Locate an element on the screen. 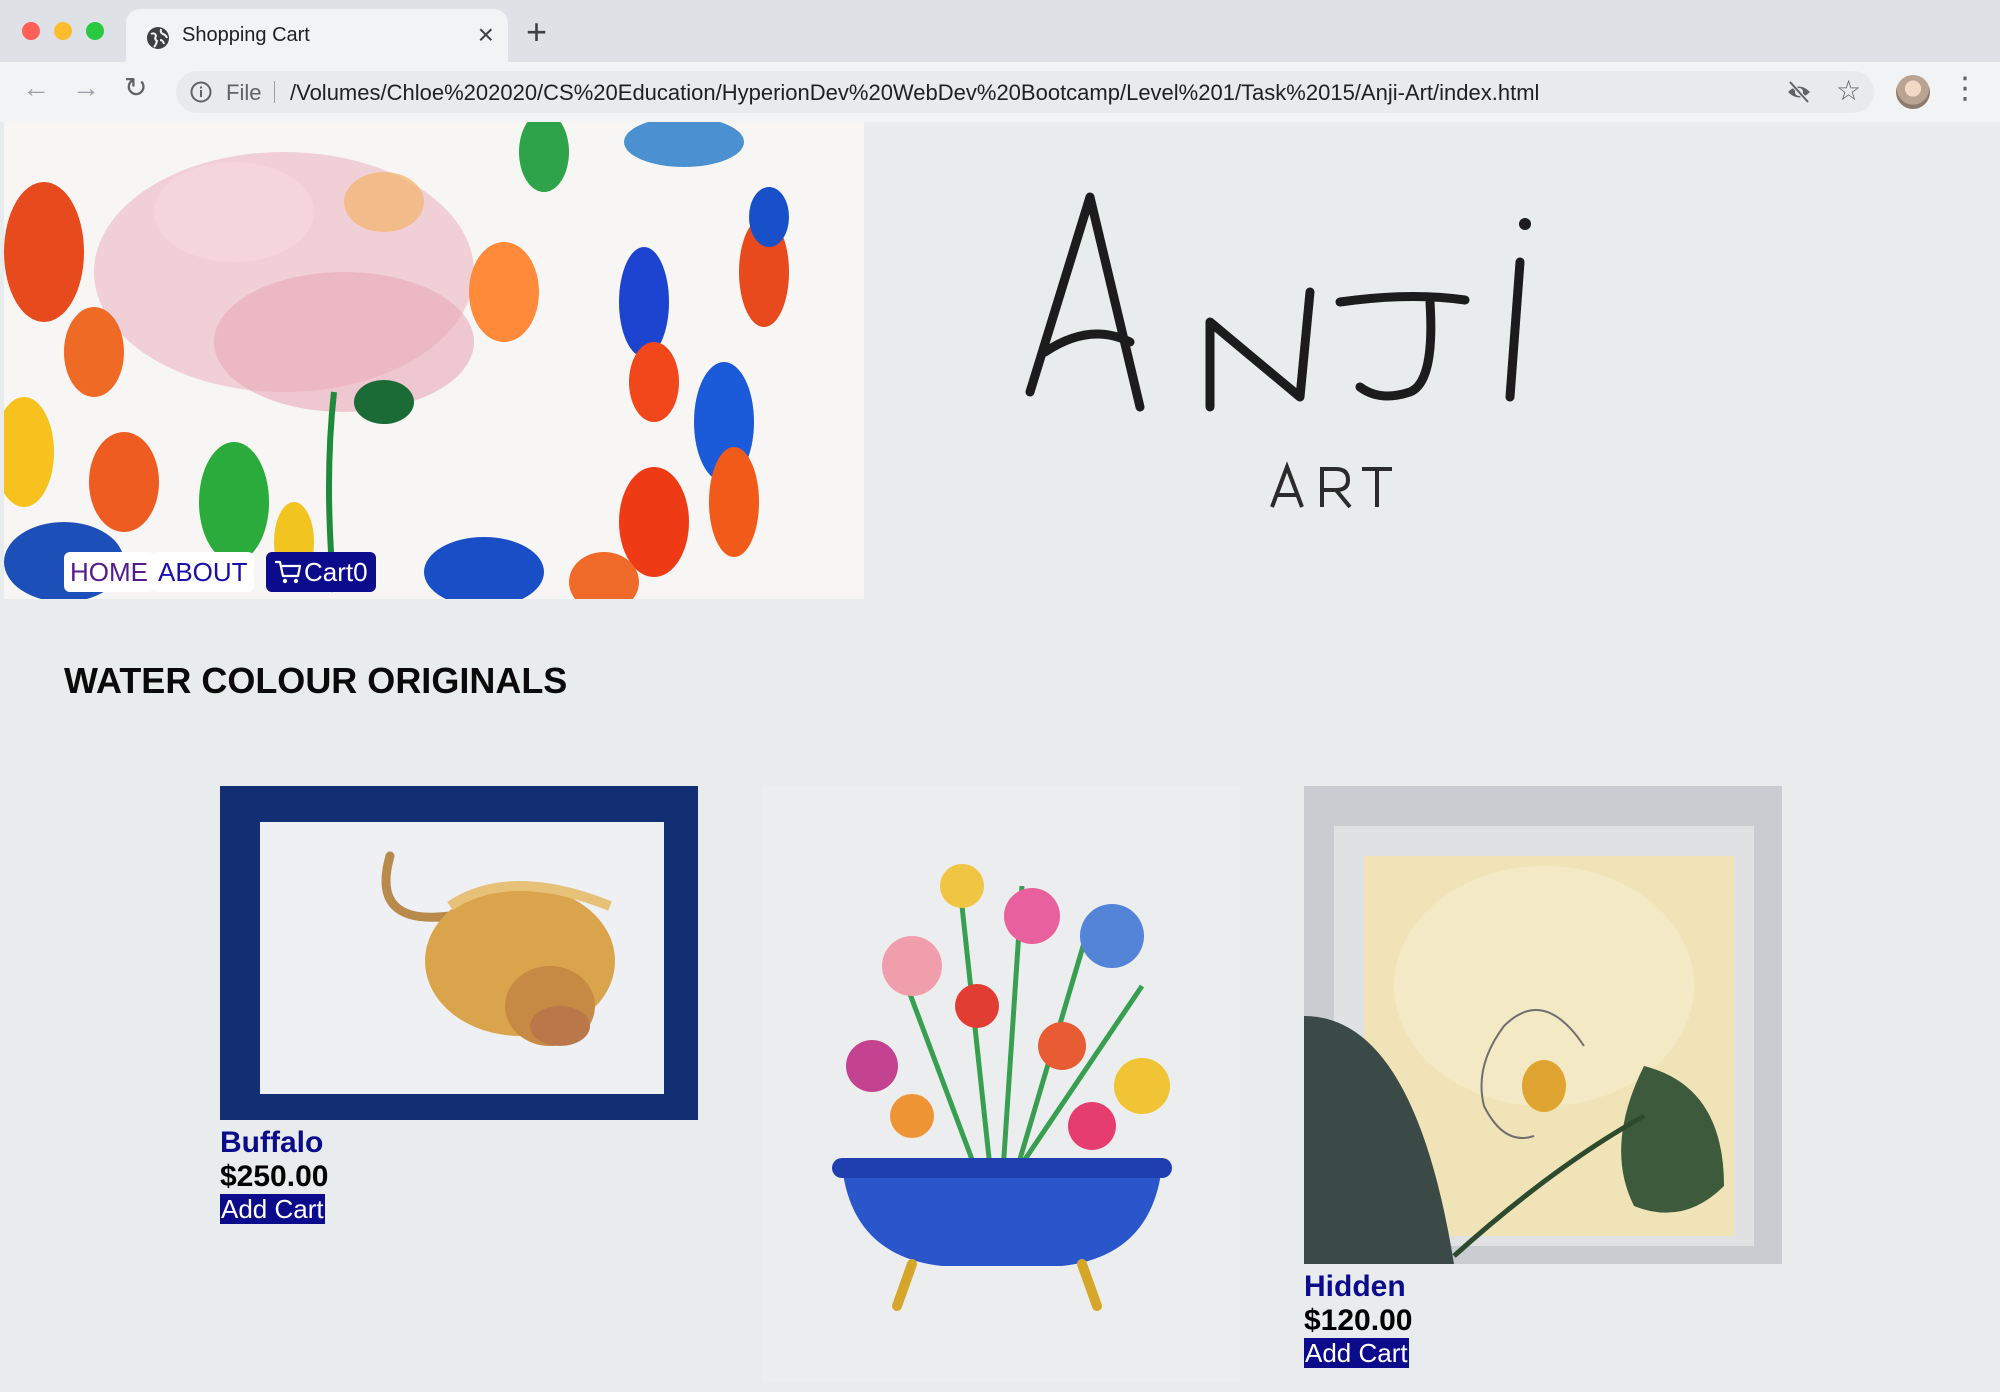  product-image-flower-bath is located at coordinates (1001, 1084).